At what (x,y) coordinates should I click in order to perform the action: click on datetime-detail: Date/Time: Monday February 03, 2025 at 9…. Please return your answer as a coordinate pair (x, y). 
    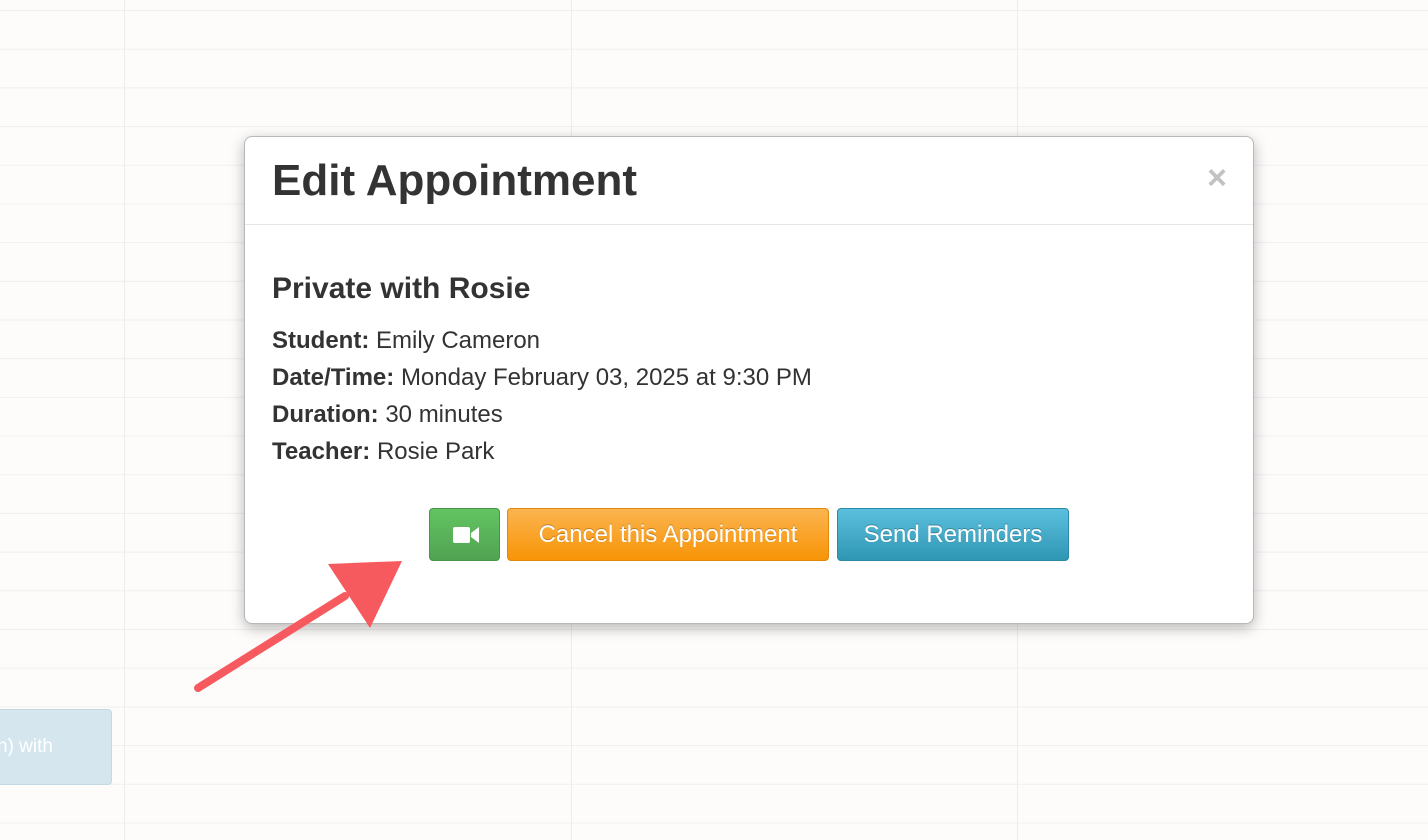
    Looking at the image, I should click on (542, 378).